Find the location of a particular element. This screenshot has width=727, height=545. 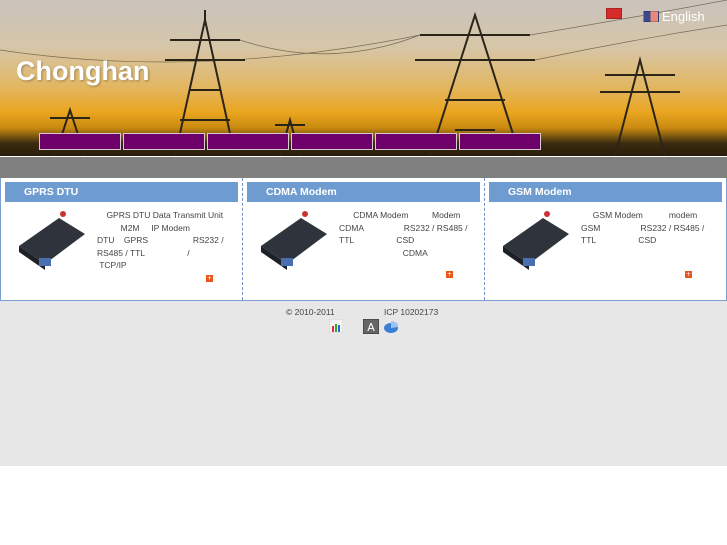

us-flag-icon is located at coordinates (651, 16).